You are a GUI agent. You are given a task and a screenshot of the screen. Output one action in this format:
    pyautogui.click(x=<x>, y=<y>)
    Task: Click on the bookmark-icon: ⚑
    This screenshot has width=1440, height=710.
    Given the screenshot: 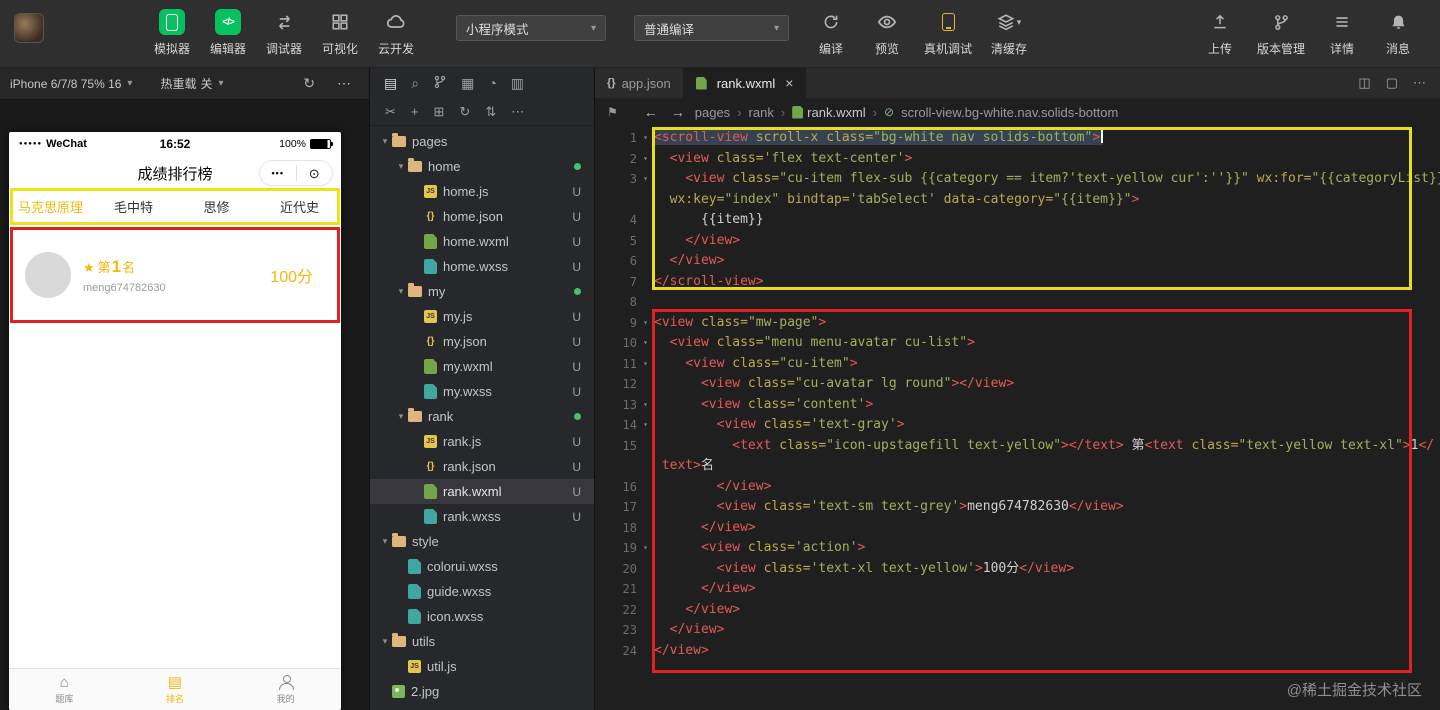 What is the action you would take?
    pyautogui.click(x=612, y=112)
    